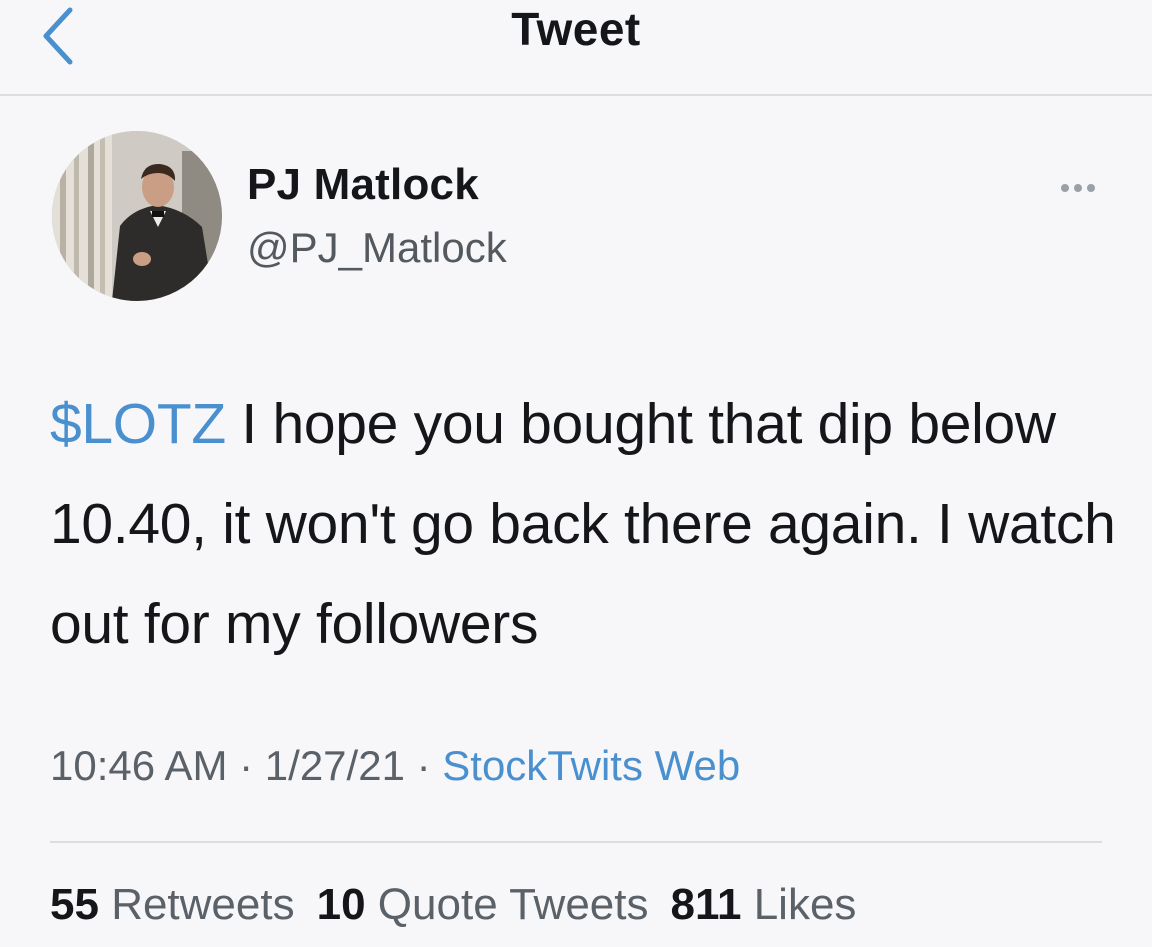 The image size is (1152, 947). What do you see at coordinates (334, 765) in the screenshot?
I see `tweet-date: 1/27/21` at bounding box center [334, 765].